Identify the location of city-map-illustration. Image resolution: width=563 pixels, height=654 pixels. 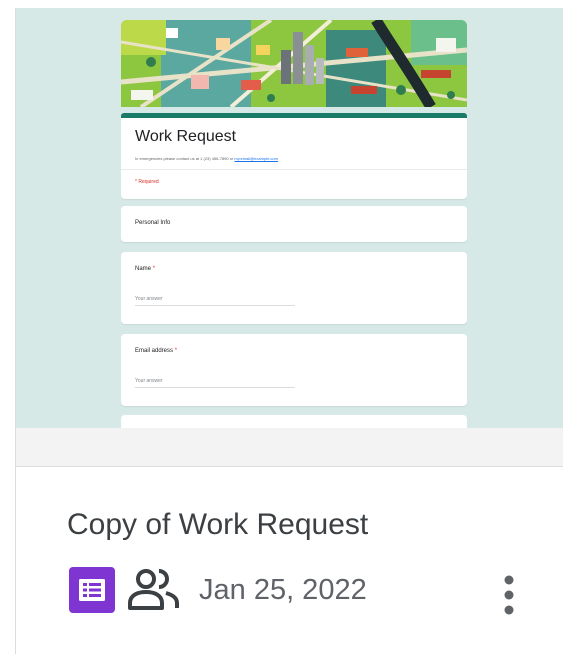
(294, 63).